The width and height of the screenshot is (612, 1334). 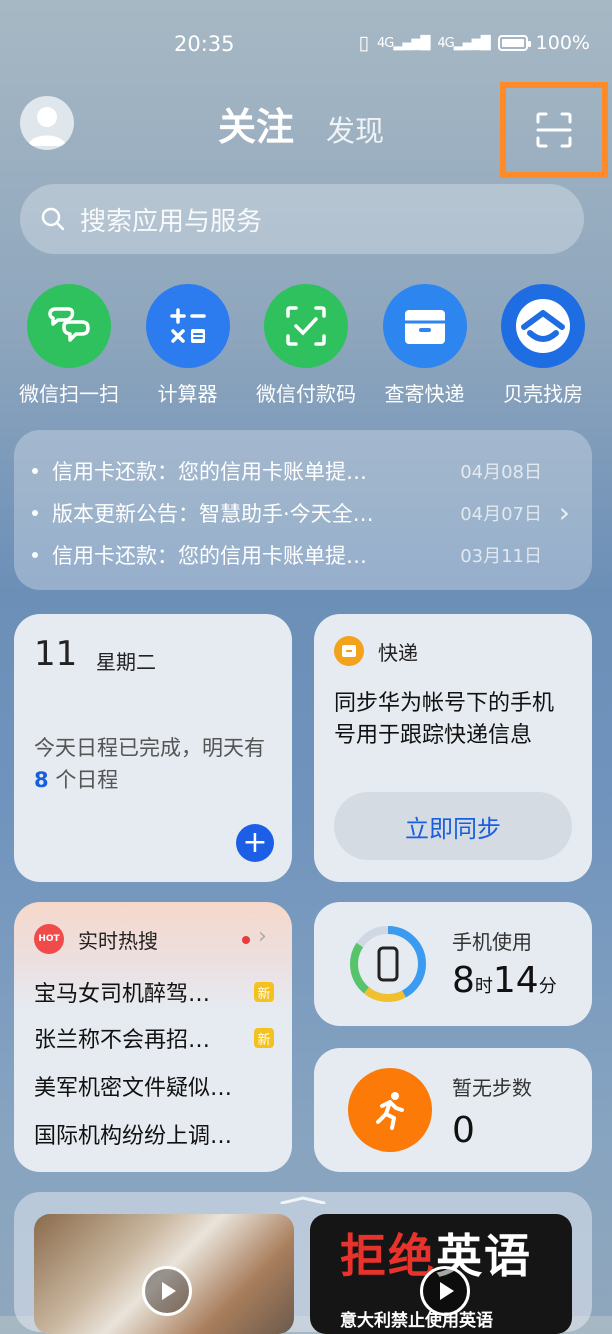 What do you see at coordinates (453, 826) in the screenshot?
I see `sync-button: 立即同步` at bounding box center [453, 826].